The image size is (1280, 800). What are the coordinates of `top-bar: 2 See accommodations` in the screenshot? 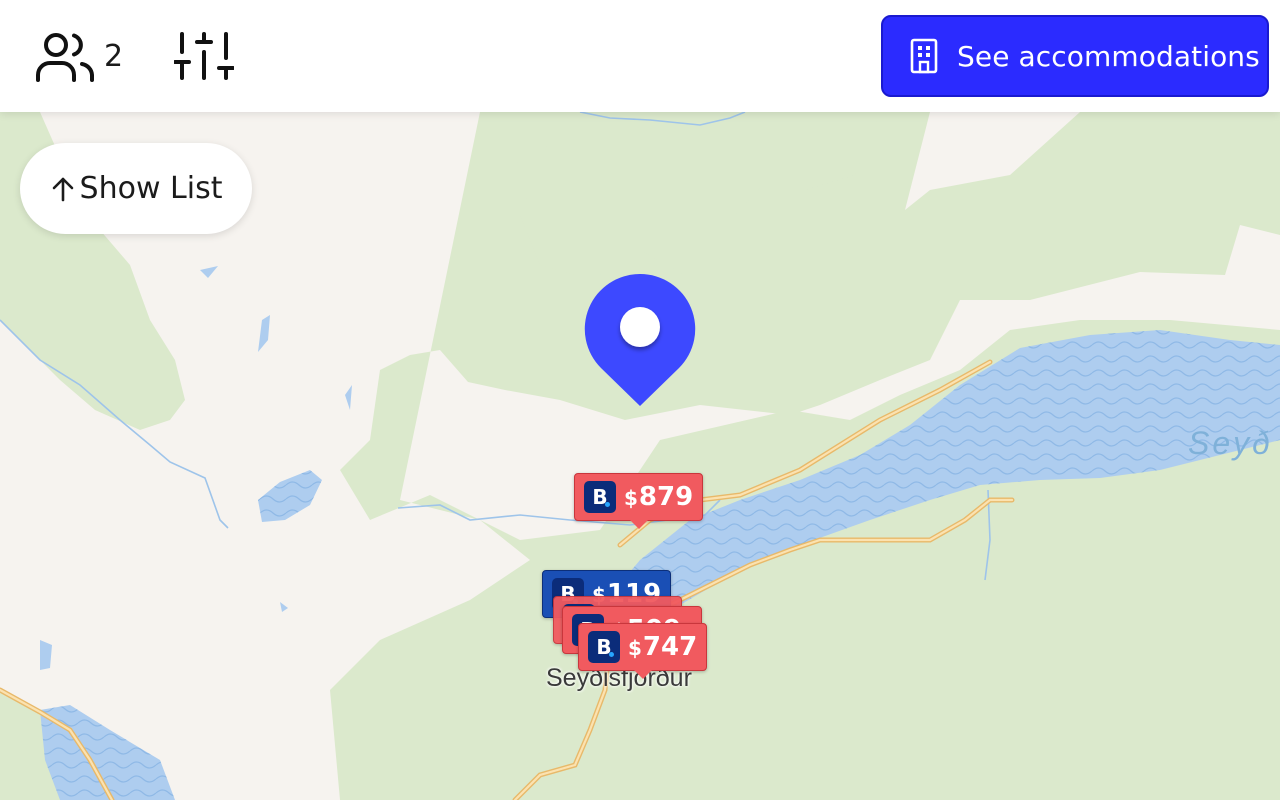 It's located at (640, 56).